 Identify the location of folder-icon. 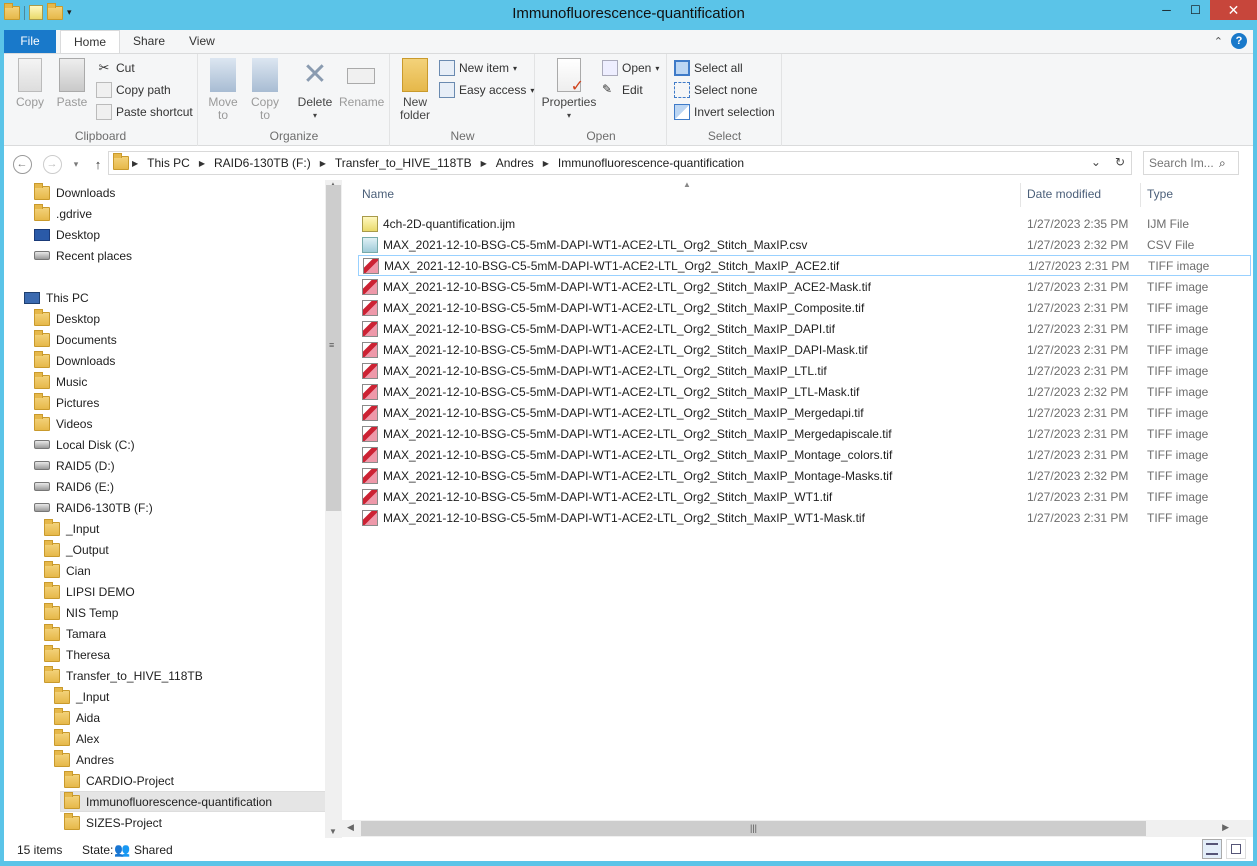
(72, 779).